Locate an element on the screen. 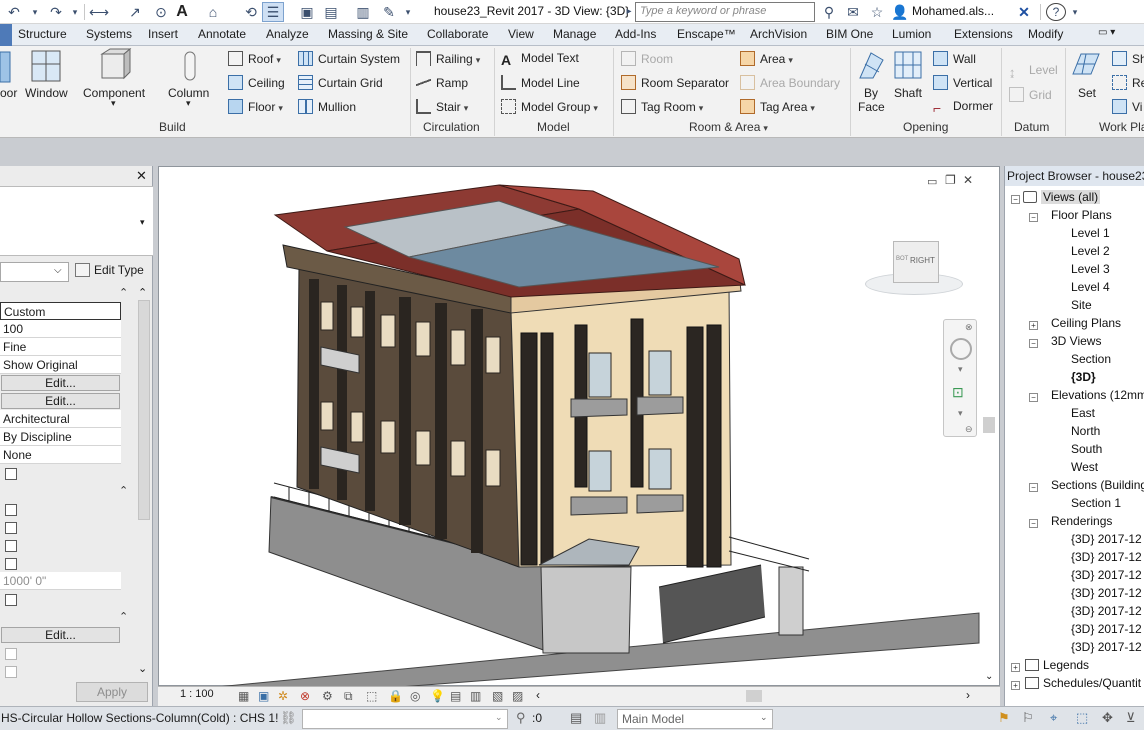  worksets-icon: ⛓ is located at coordinates (288, 718).